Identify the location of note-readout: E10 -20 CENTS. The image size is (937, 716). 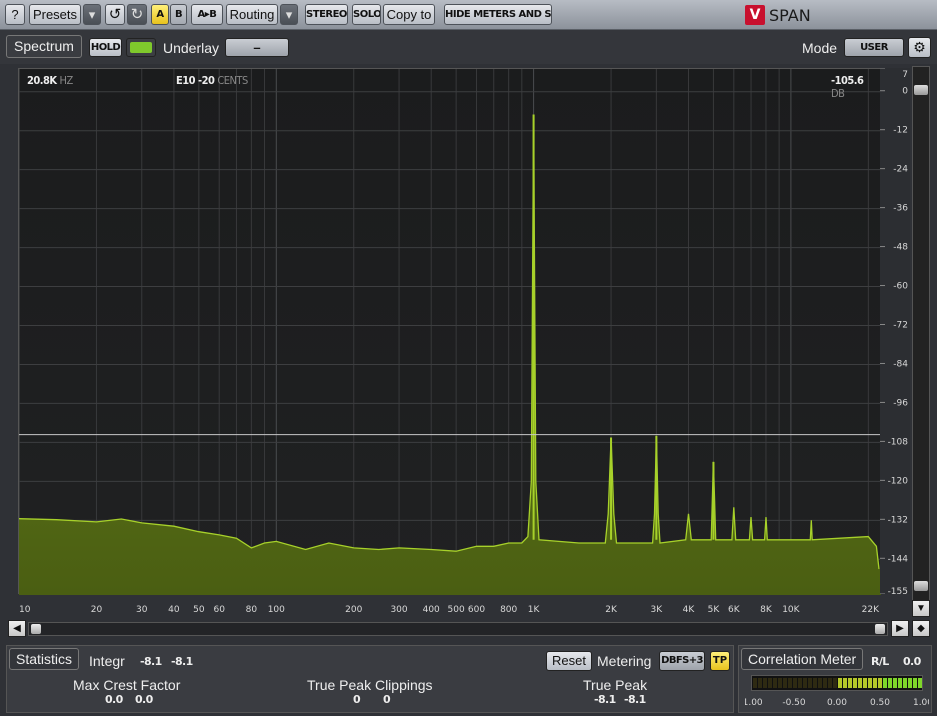
(212, 80).